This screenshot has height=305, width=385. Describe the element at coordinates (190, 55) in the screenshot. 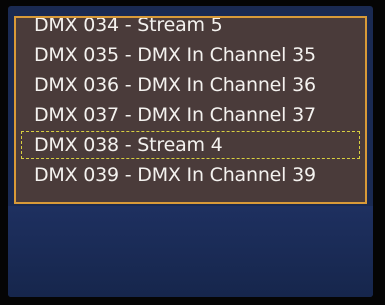

I see `list-item-dmx-035: DMX 035 - DMX In Channel 35` at that location.